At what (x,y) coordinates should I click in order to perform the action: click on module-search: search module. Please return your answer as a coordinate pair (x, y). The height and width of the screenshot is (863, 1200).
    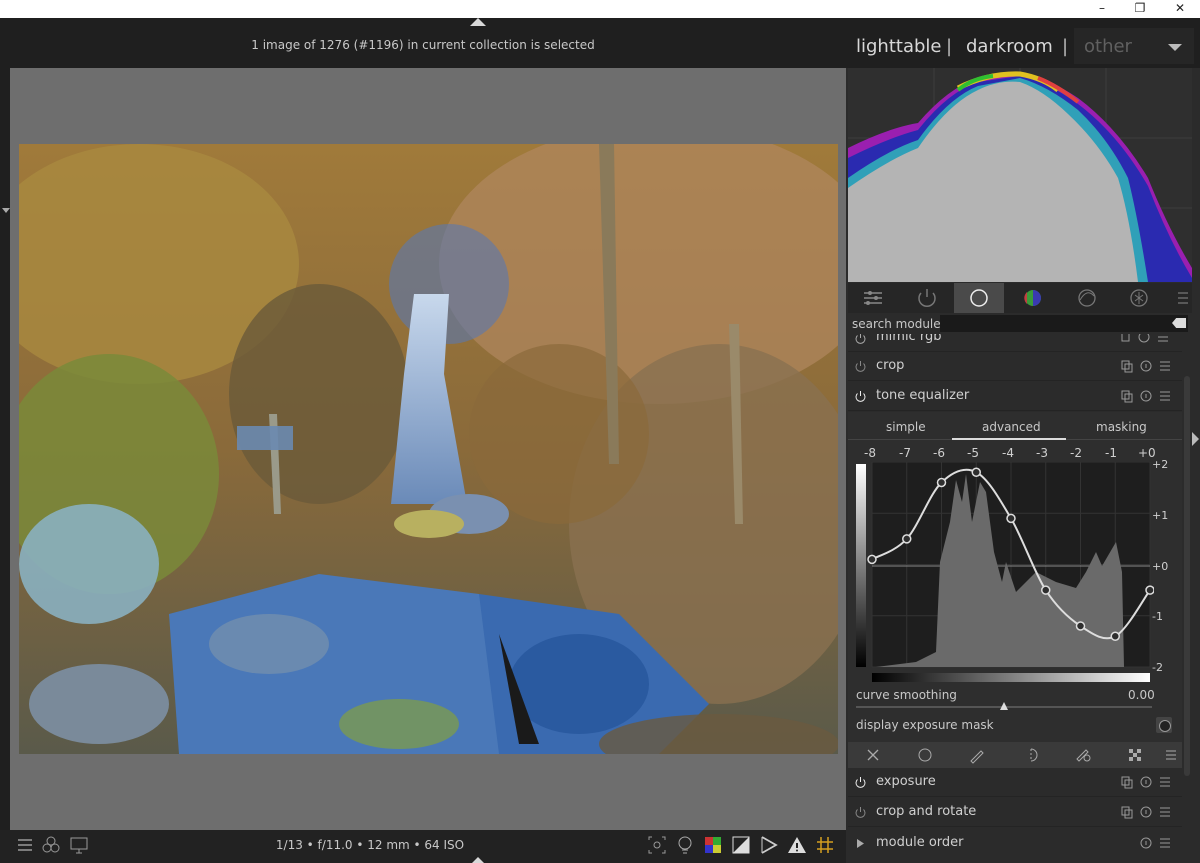
    Looking at the image, I should click on (1020, 324).